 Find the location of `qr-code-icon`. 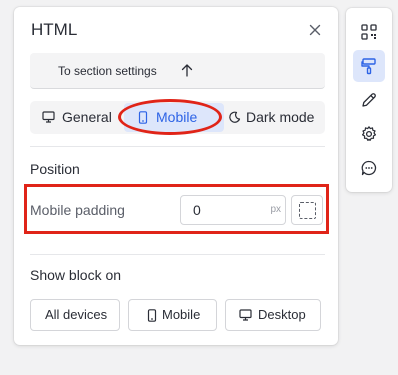

qr-code-icon is located at coordinates (369, 32).